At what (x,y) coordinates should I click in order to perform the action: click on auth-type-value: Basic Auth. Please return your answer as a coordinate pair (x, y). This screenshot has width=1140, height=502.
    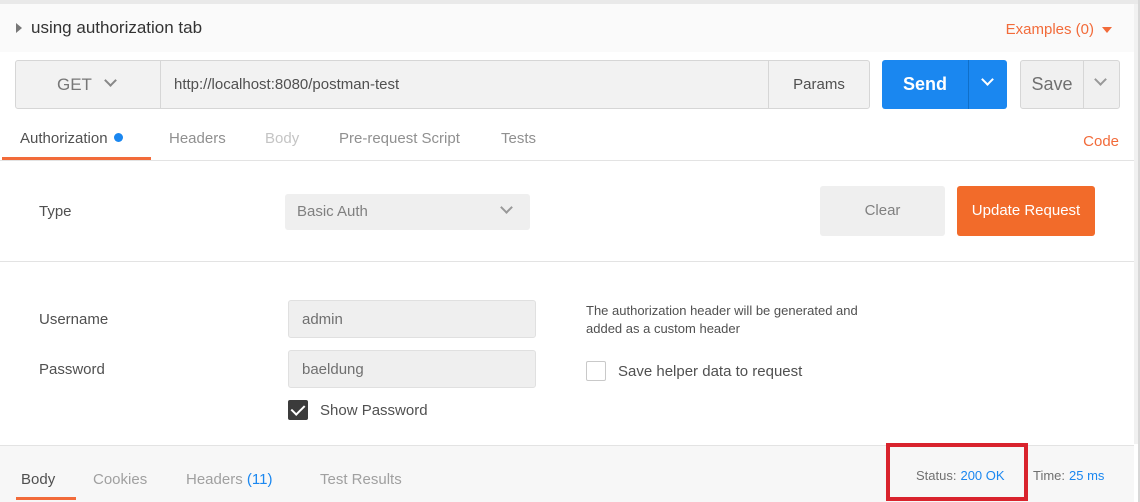
    Looking at the image, I should click on (332, 211).